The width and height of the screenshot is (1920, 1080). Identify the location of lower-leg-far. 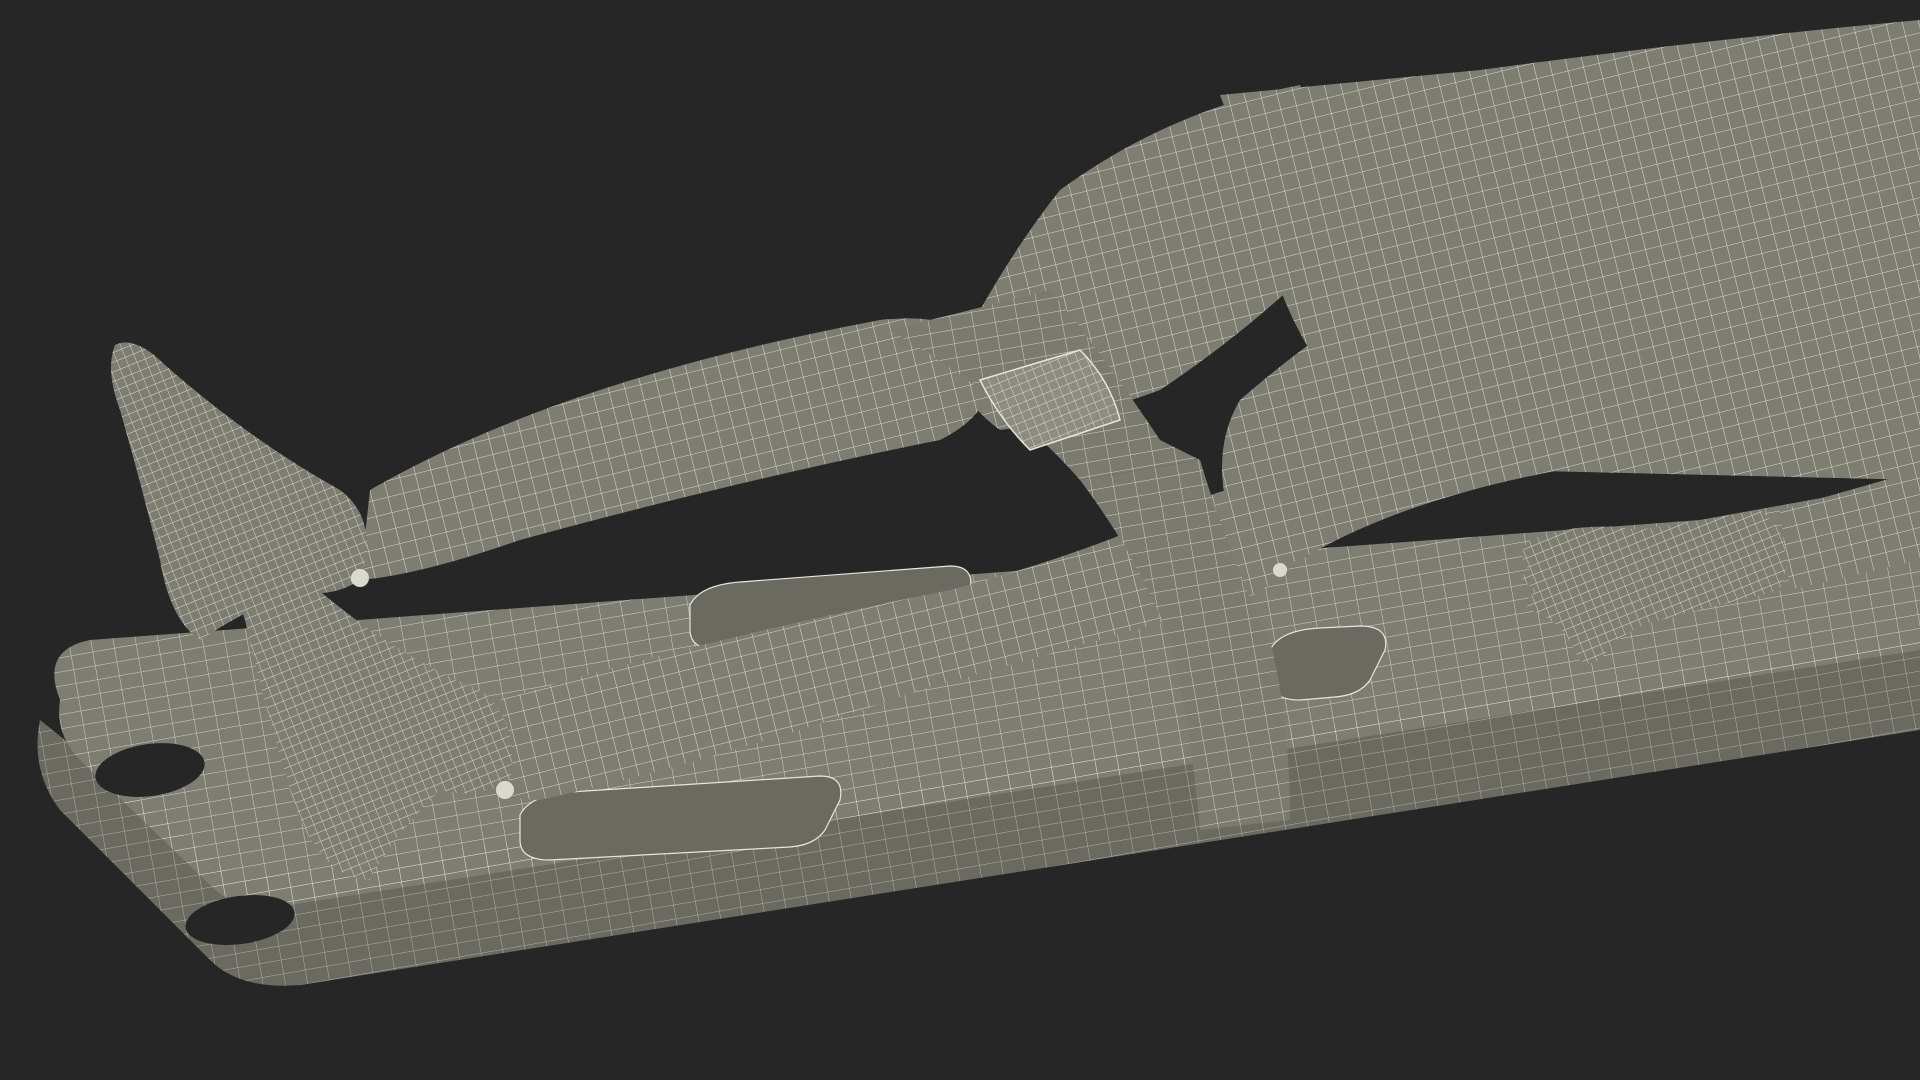
(676, 449).